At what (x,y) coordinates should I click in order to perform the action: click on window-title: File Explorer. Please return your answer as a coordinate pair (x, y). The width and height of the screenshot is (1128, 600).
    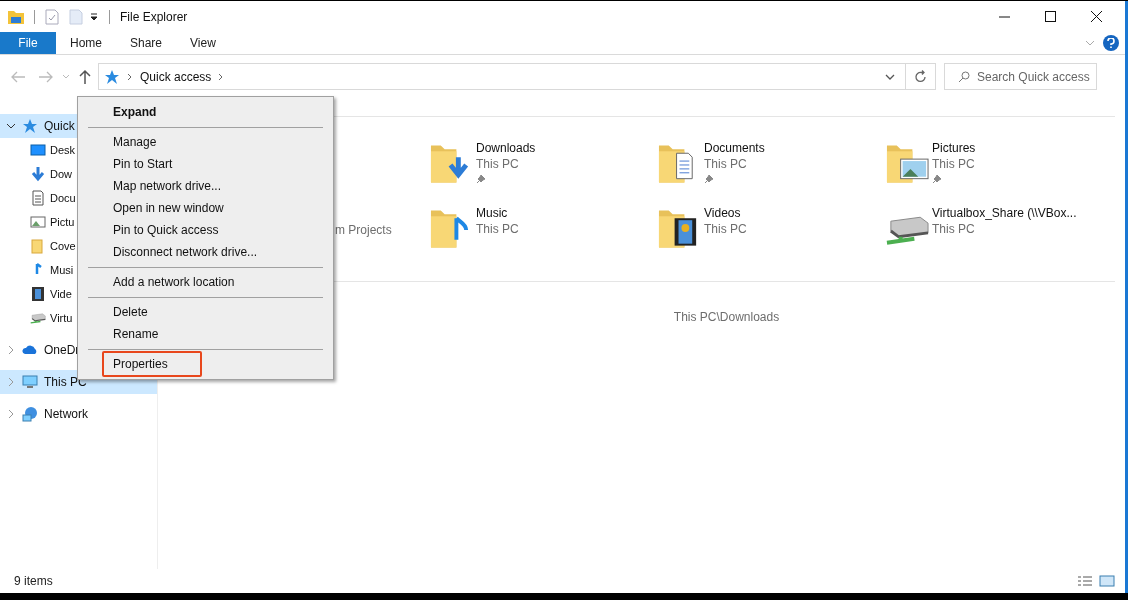
    Looking at the image, I should click on (154, 17).